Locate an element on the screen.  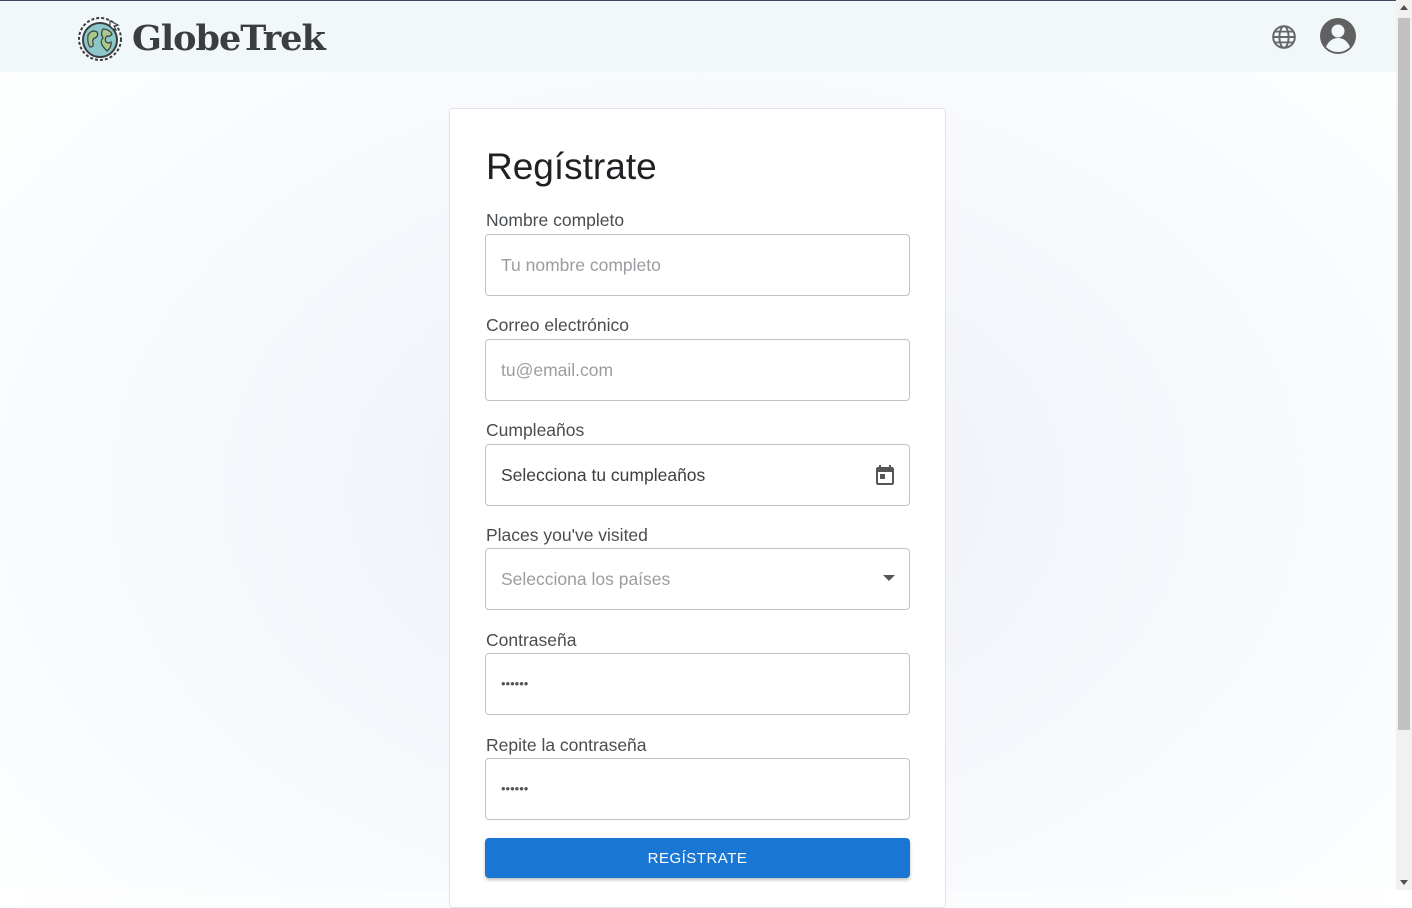
dropdown-arrow-icon is located at coordinates (889, 578).